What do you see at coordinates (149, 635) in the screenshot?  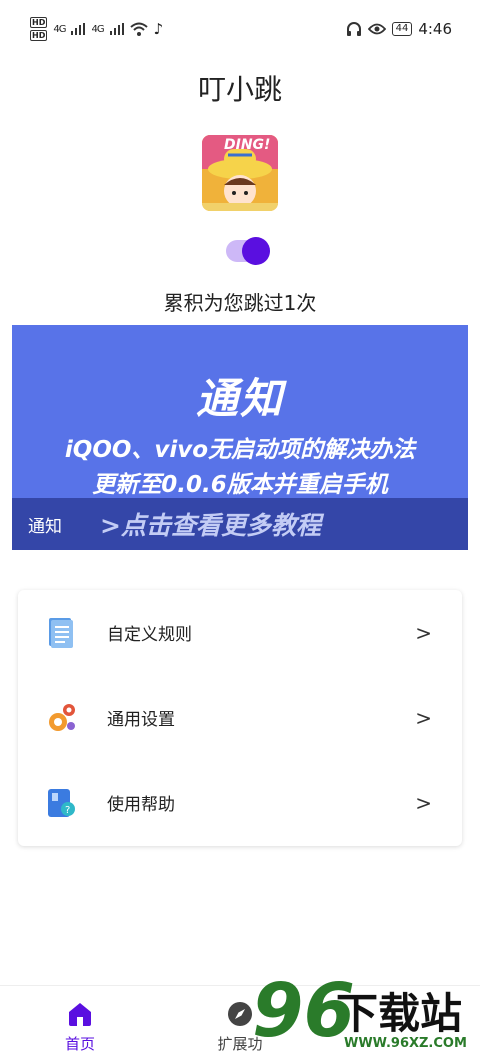 I see `menu-item-label: 自定义规则` at bounding box center [149, 635].